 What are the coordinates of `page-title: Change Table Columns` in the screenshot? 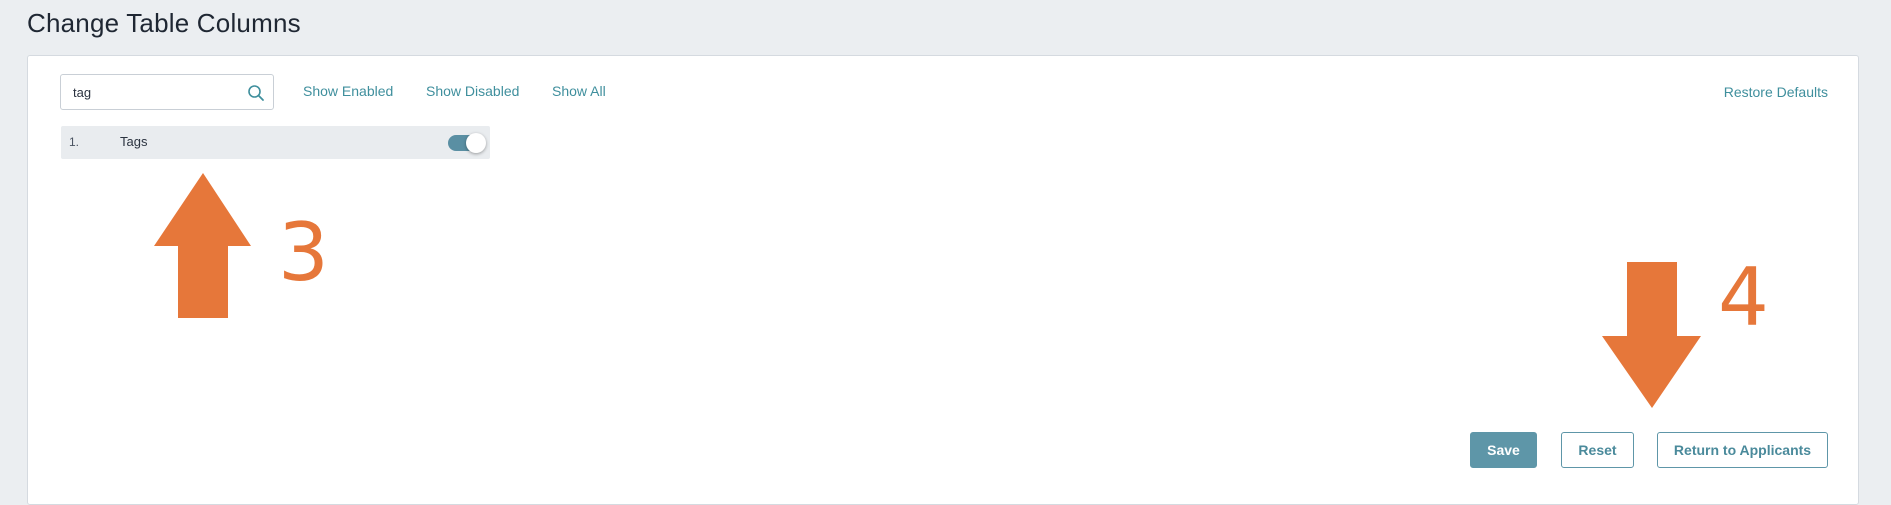 It's located at (164, 23).